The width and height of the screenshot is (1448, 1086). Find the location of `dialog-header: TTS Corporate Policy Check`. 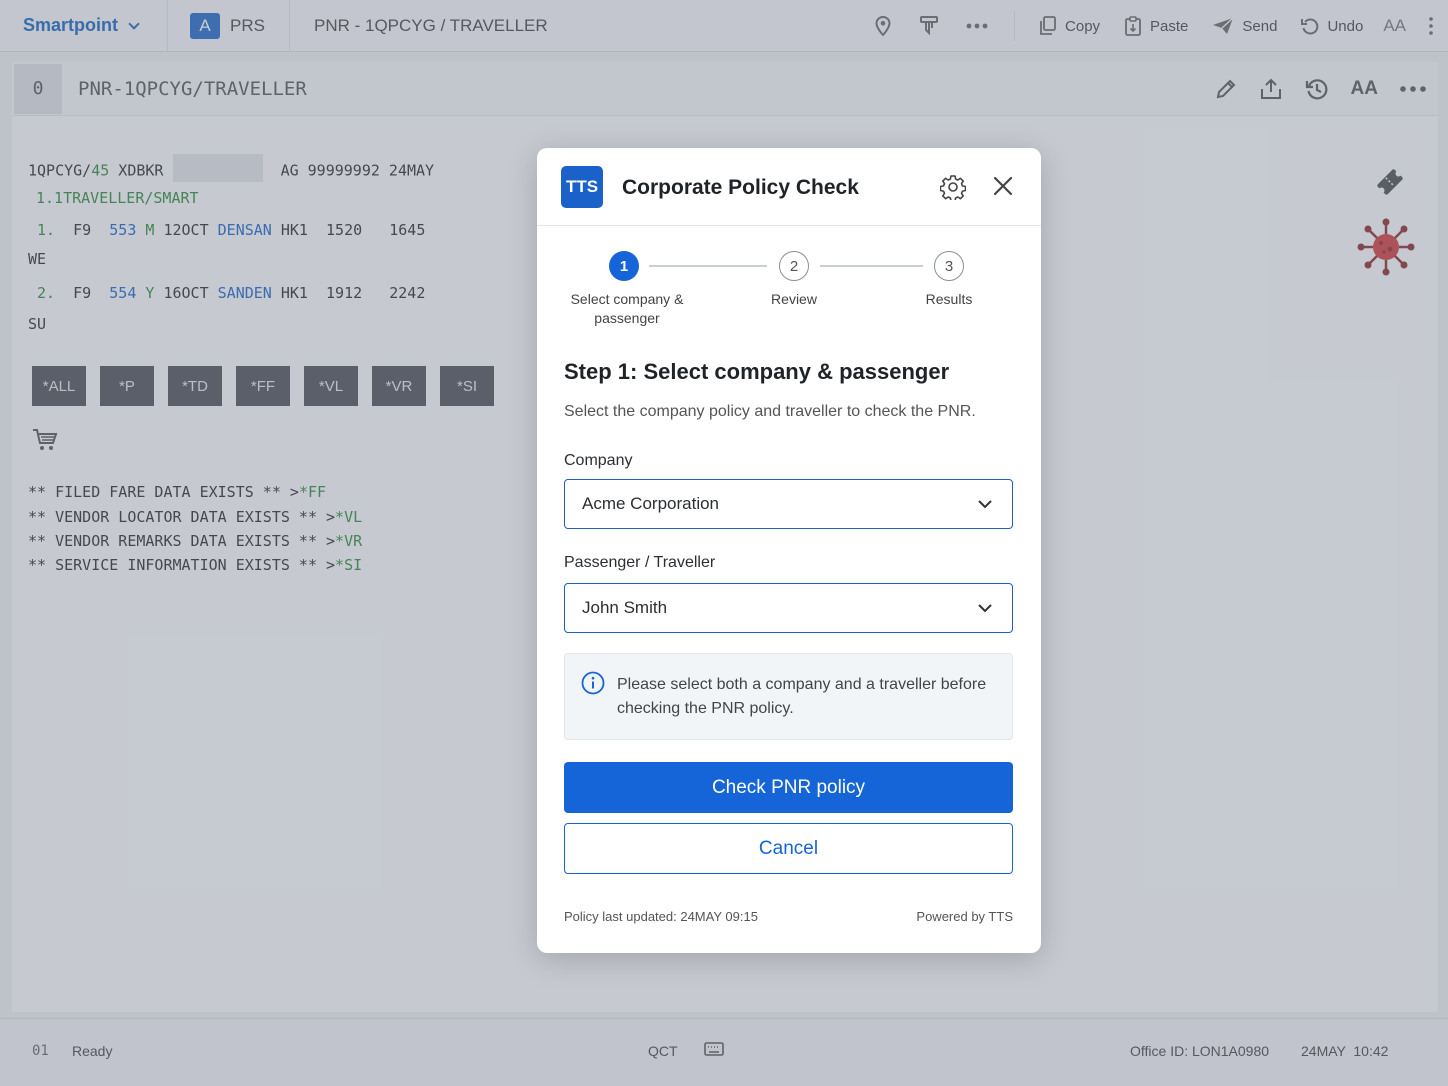

dialog-header: TTS Corporate Policy Check is located at coordinates (789, 187).